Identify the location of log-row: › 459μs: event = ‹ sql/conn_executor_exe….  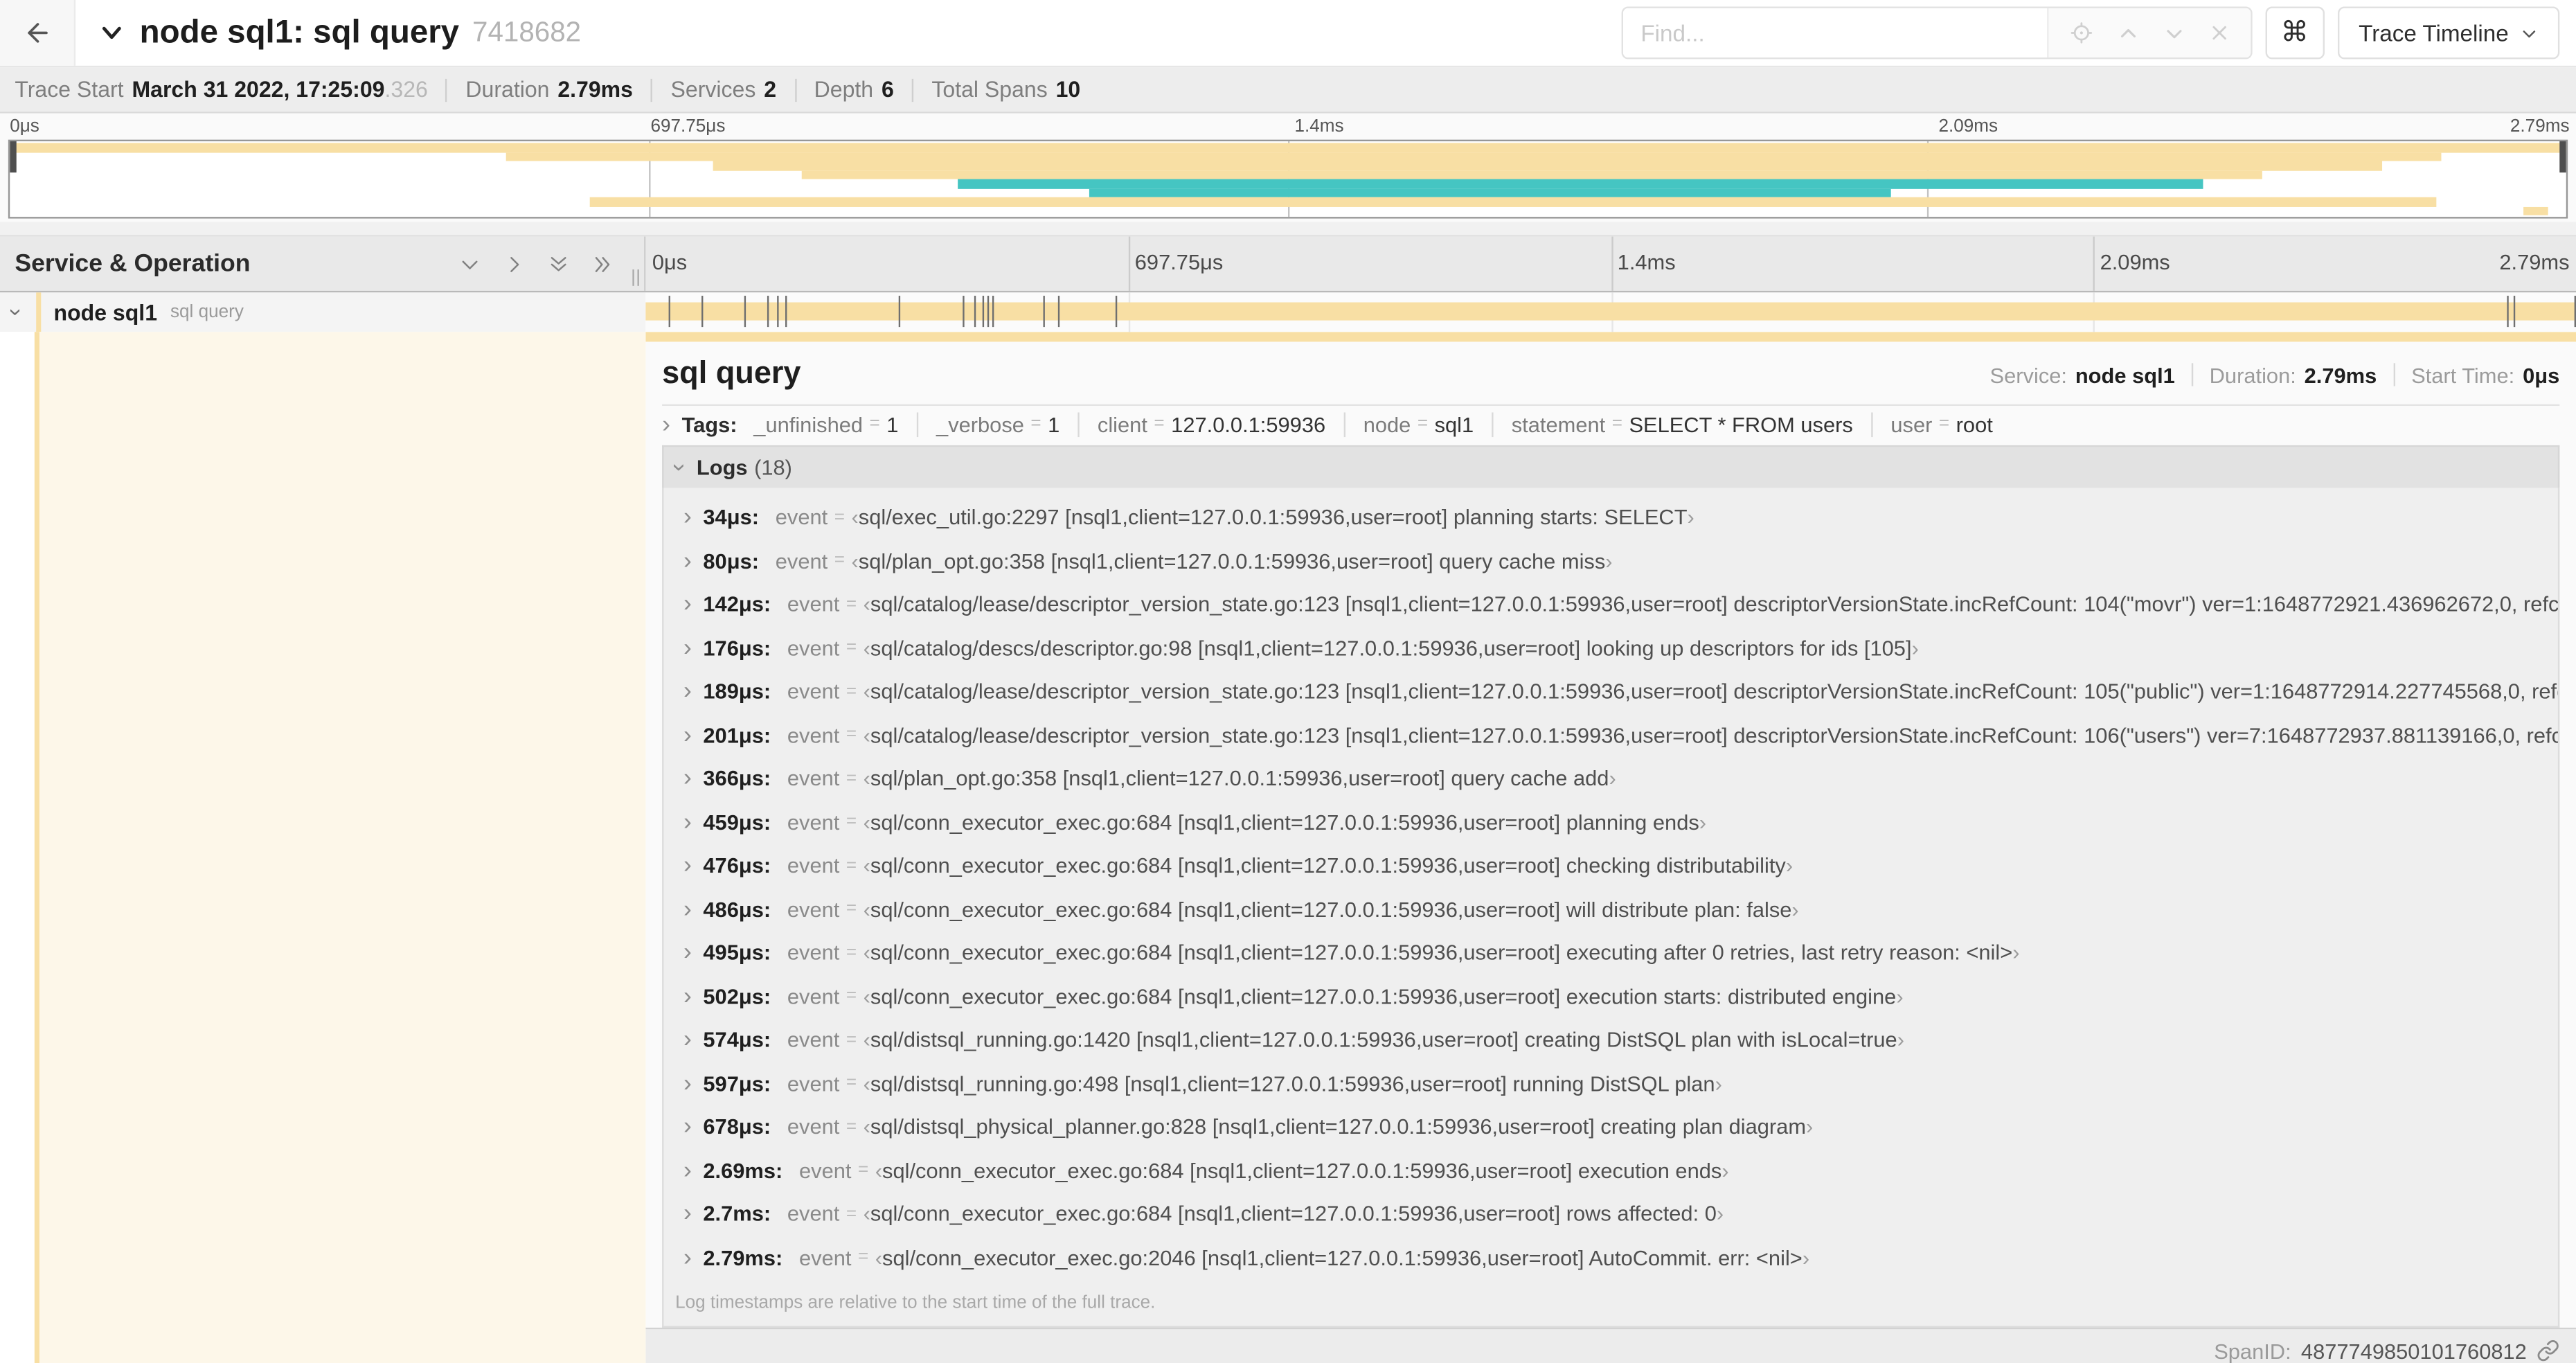
(1610, 823).